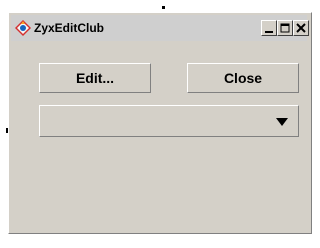 The image size is (320, 248). I want to click on java-icon, so click(23, 28).